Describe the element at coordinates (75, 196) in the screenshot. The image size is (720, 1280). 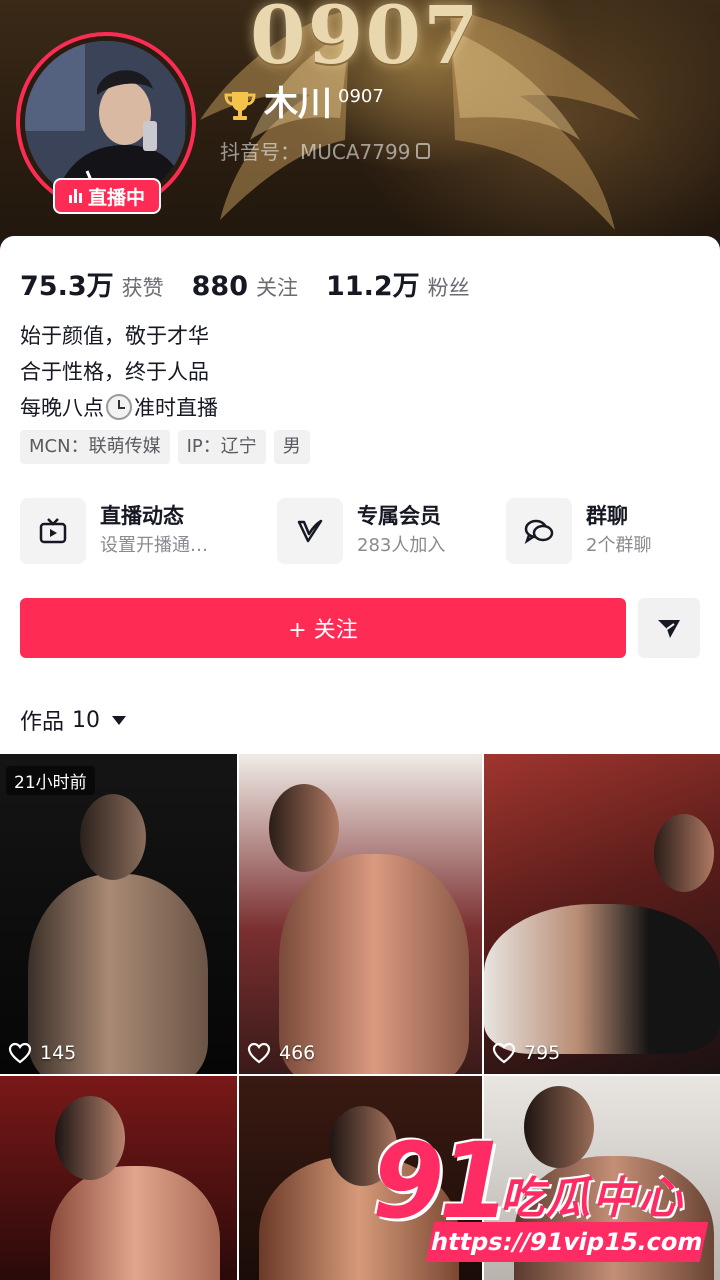
I see `live-bars-icon` at that location.